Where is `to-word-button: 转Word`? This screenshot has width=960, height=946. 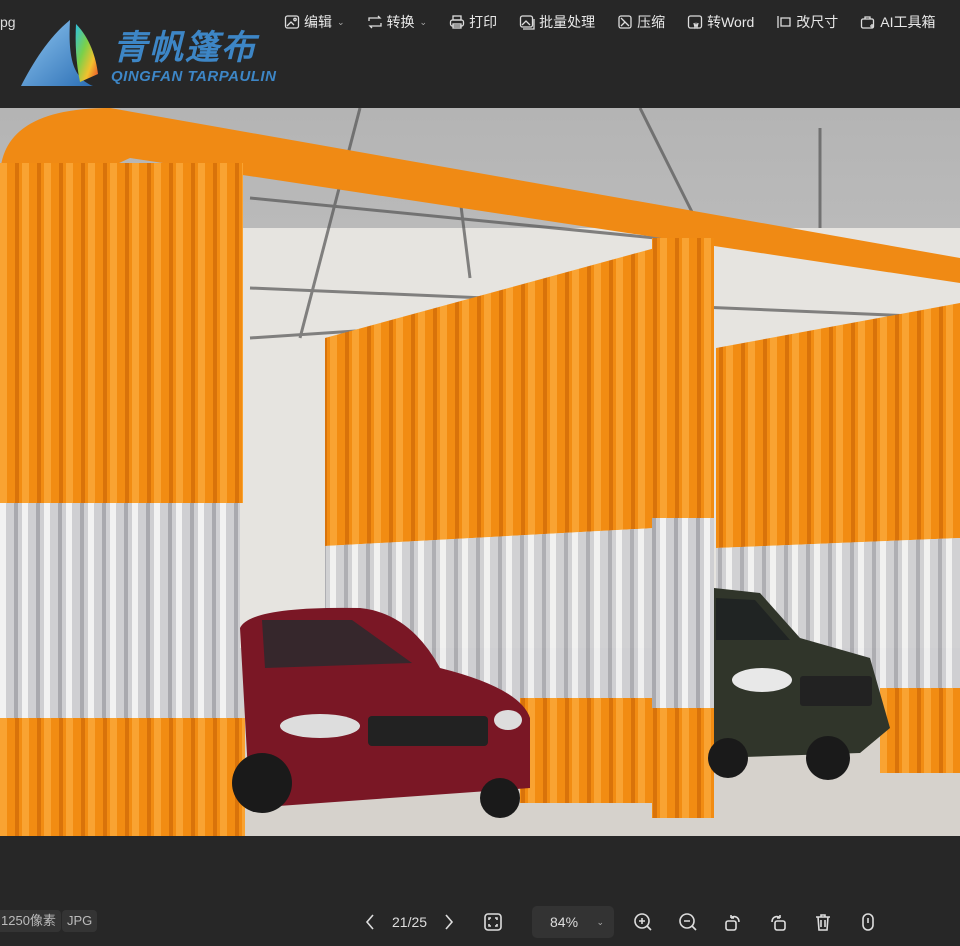 to-word-button: 转Word is located at coordinates (720, 22).